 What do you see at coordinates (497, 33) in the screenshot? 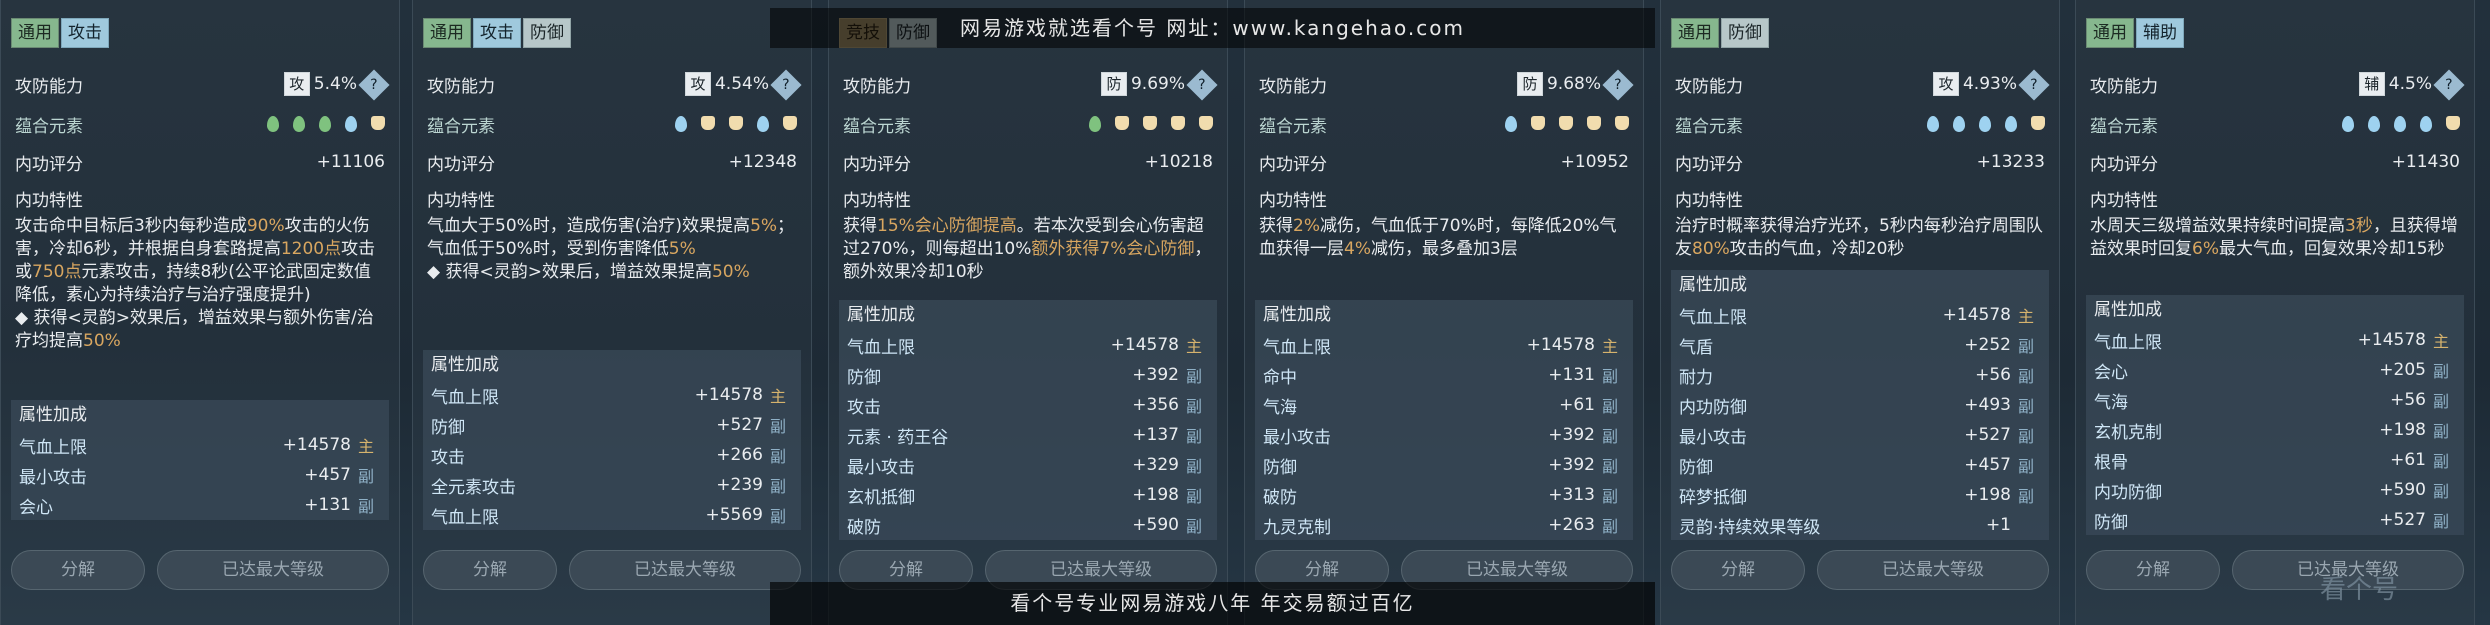
I see `tag-list: 通用 攻击 防御` at bounding box center [497, 33].